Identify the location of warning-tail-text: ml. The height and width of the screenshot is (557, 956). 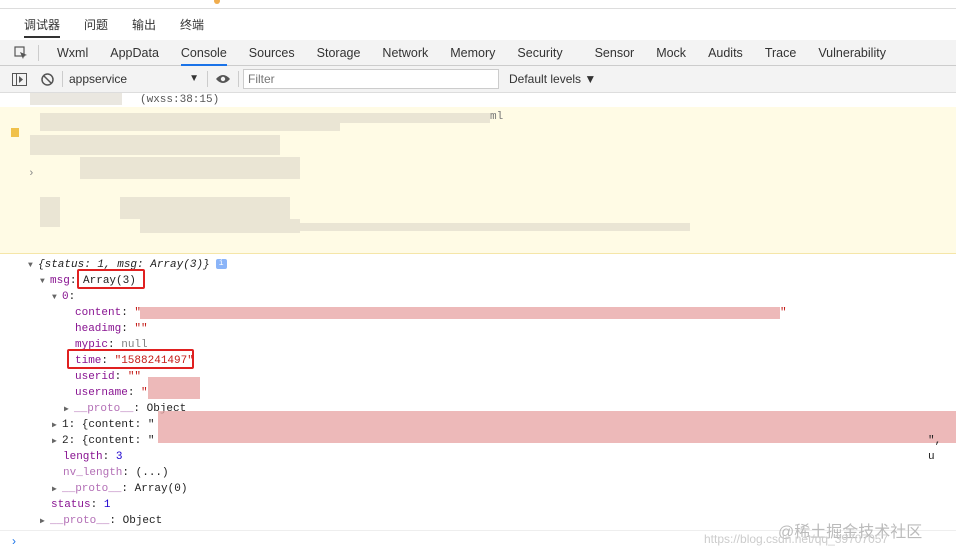
(497, 117).